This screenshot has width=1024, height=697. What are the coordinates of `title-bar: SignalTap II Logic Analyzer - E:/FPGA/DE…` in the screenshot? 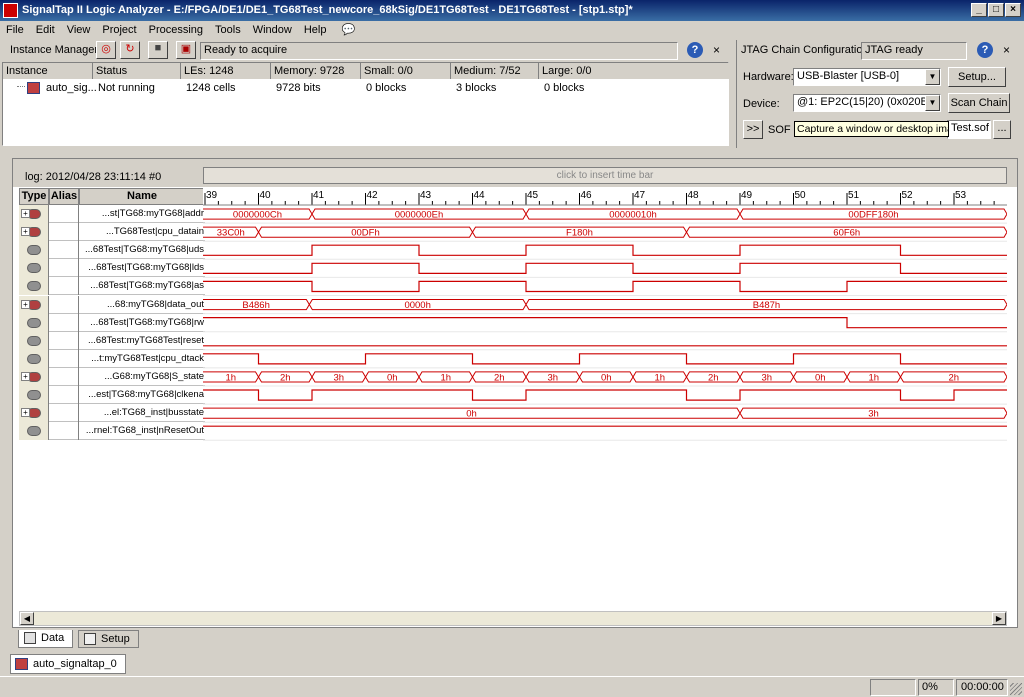 It's located at (512, 10).